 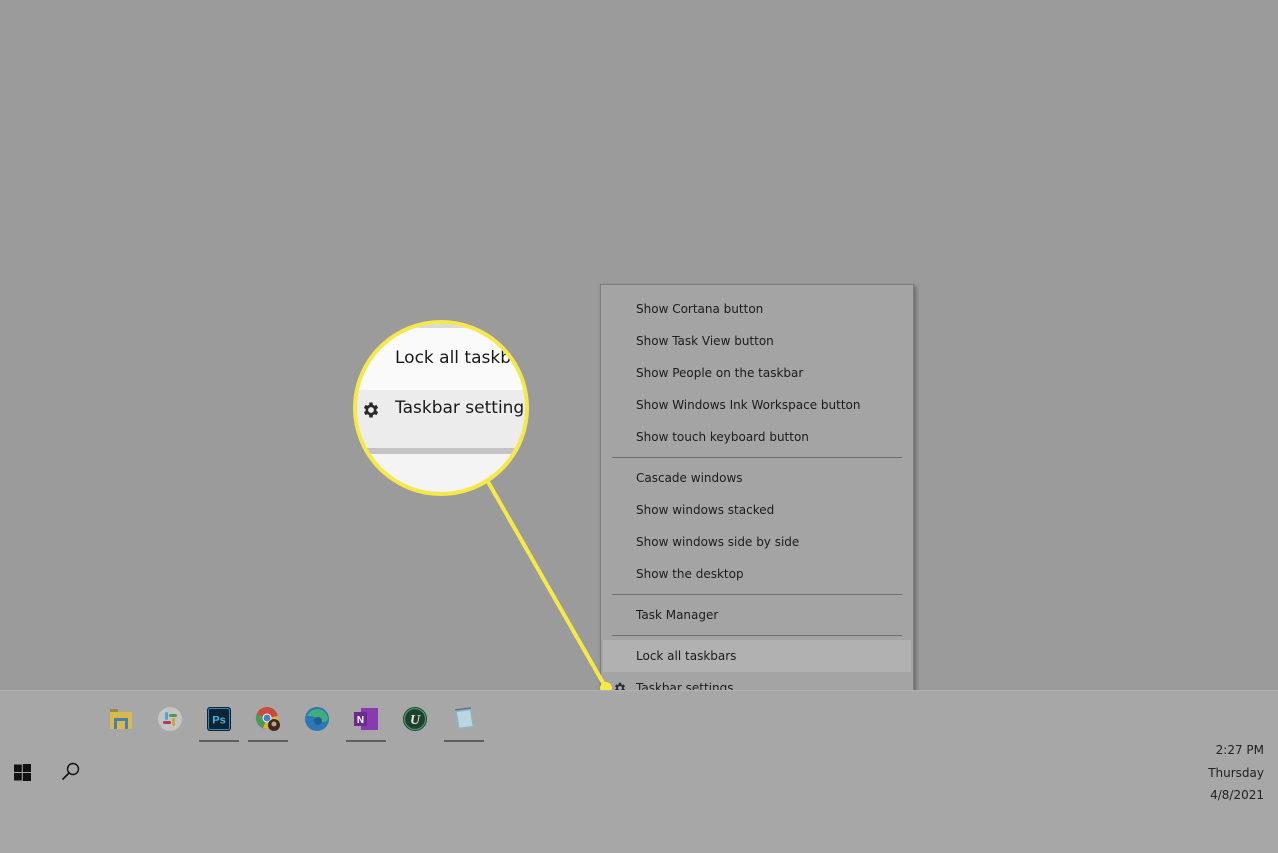 What do you see at coordinates (757, 574) in the screenshot?
I see `menu-item-show-desktop: Show the desktop` at bounding box center [757, 574].